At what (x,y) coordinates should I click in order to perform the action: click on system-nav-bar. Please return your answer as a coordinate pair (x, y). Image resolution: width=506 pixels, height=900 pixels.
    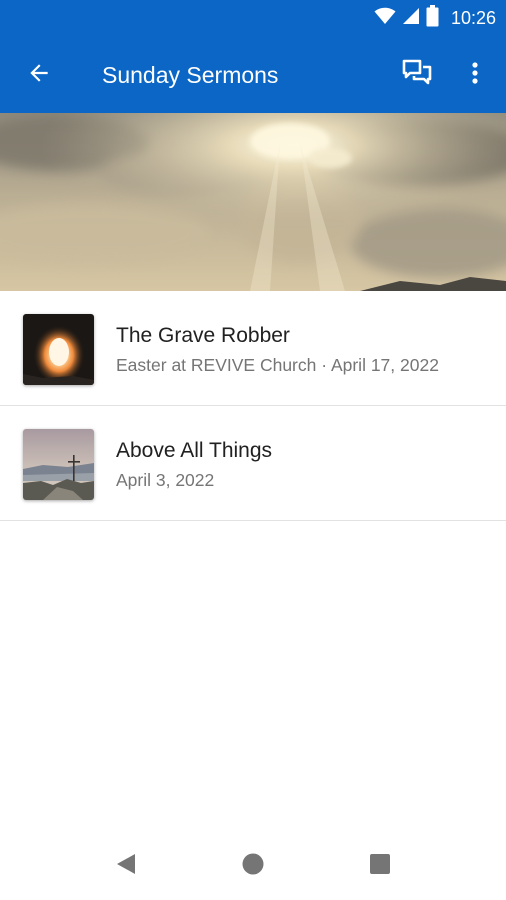
    Looking at the image, I should click on (253, 865).